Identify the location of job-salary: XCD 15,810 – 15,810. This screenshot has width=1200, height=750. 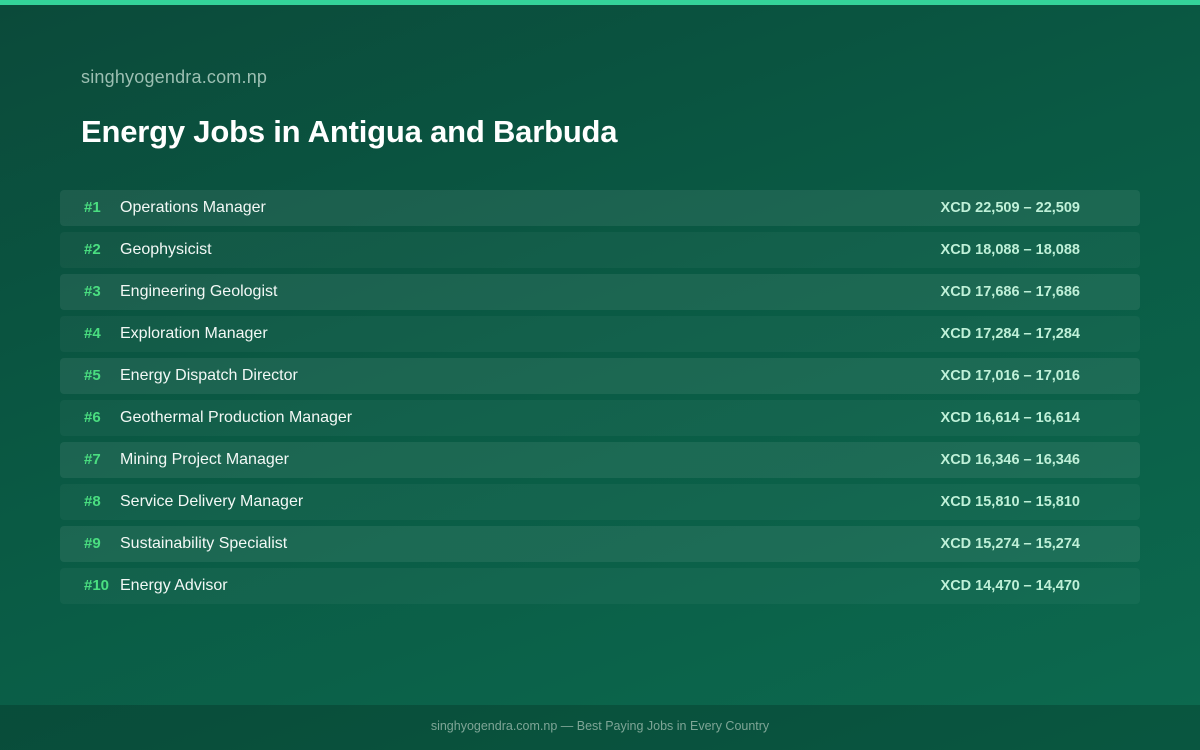
(1010, 502).